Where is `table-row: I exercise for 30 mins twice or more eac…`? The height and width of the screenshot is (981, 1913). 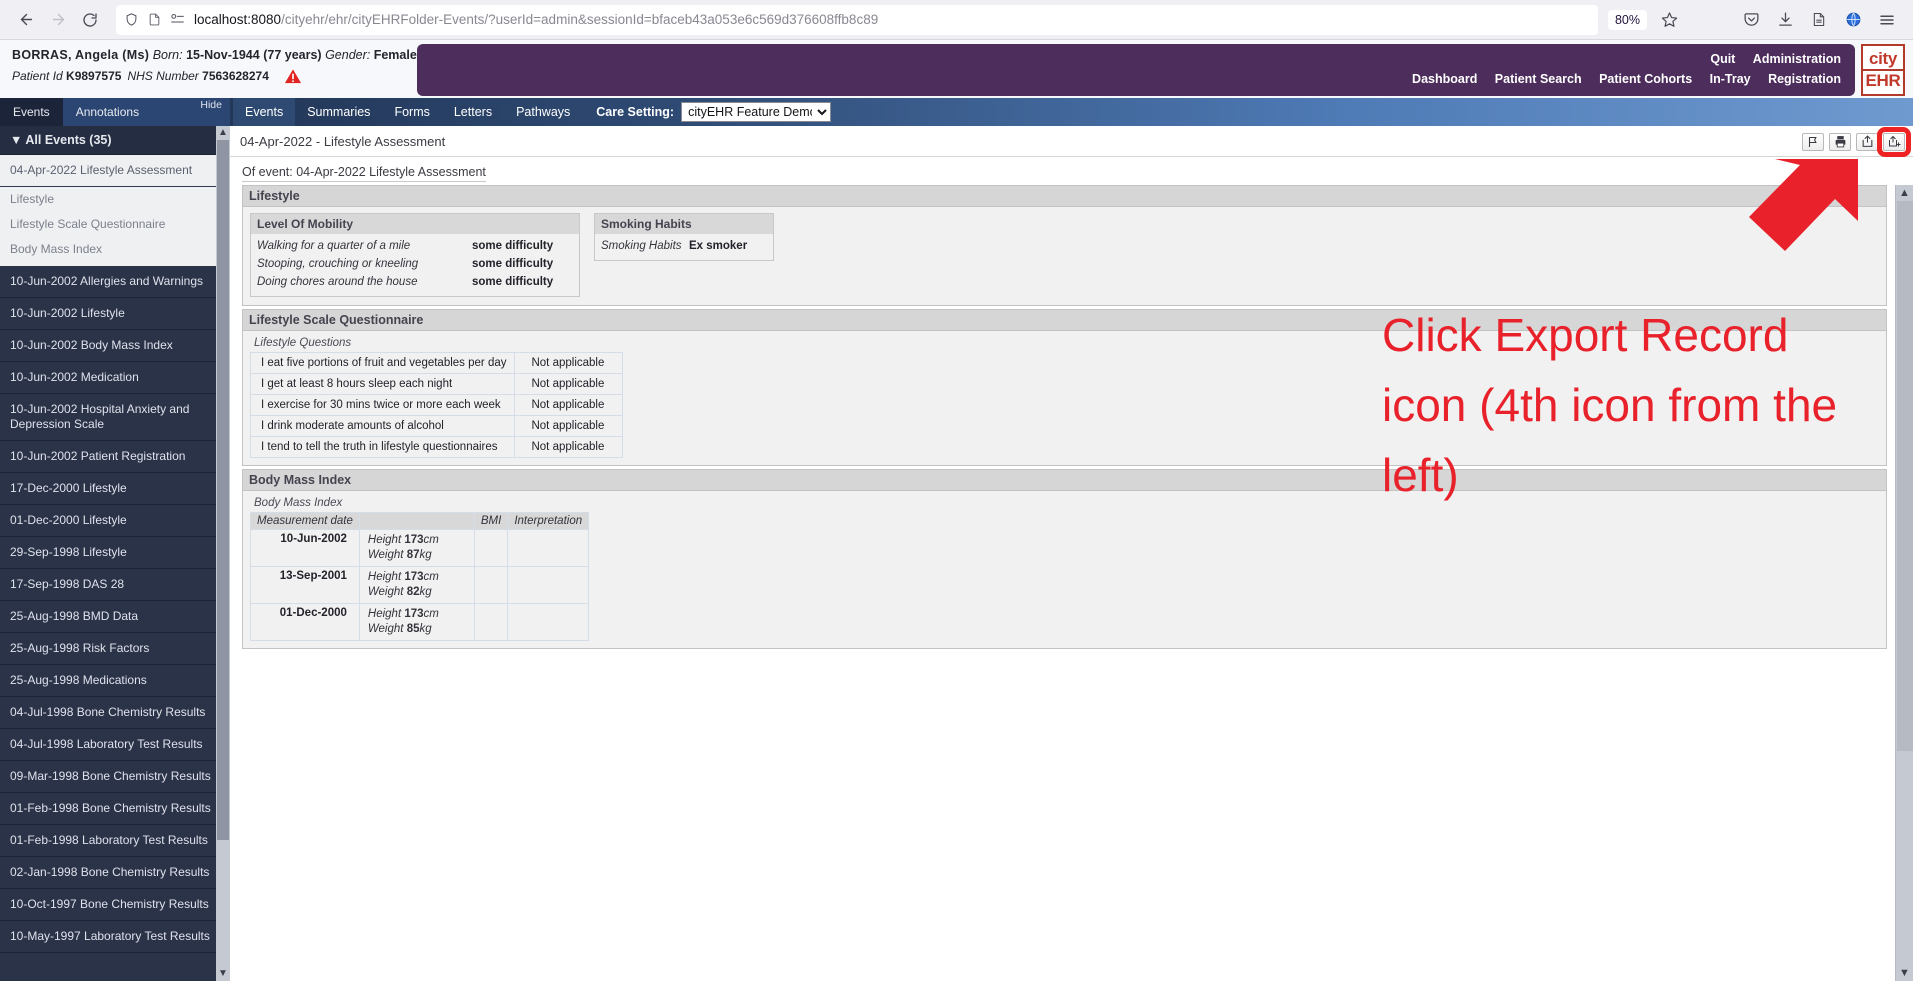
table-row: I exercise for 30 mins twice or more eac… is located at coordinates (436, 405).